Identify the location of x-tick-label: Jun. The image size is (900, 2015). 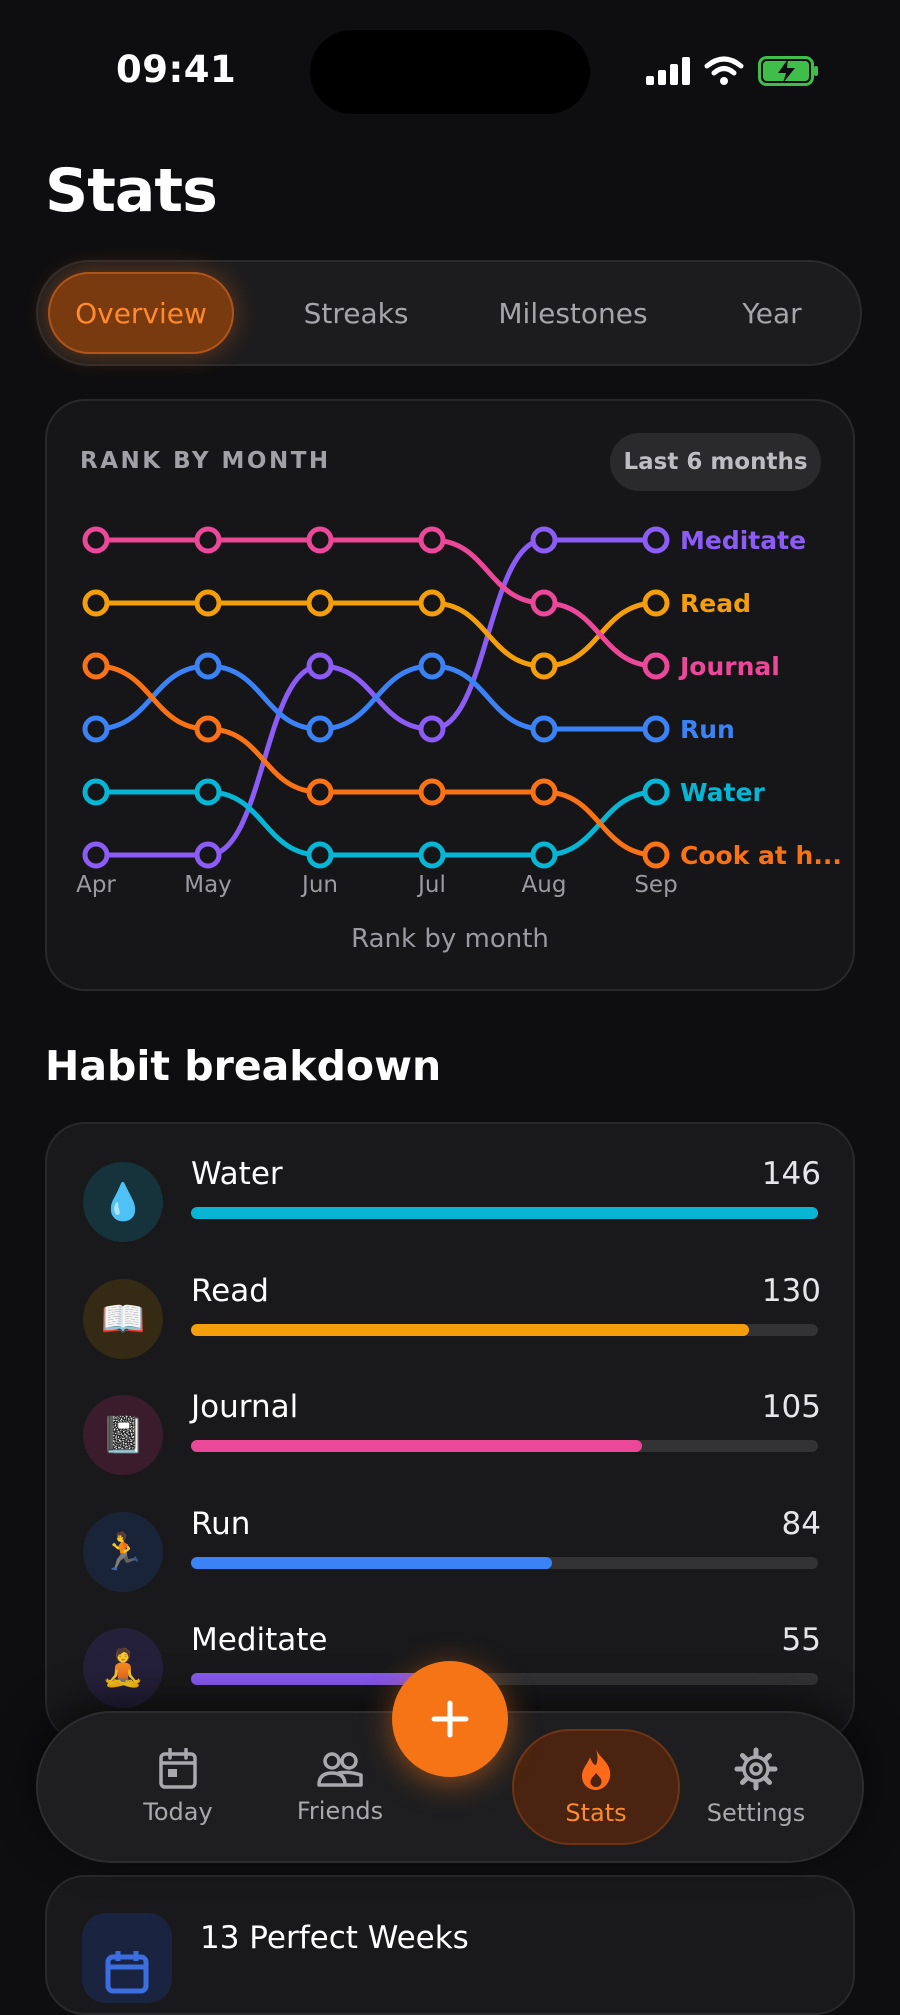
(319, 885).